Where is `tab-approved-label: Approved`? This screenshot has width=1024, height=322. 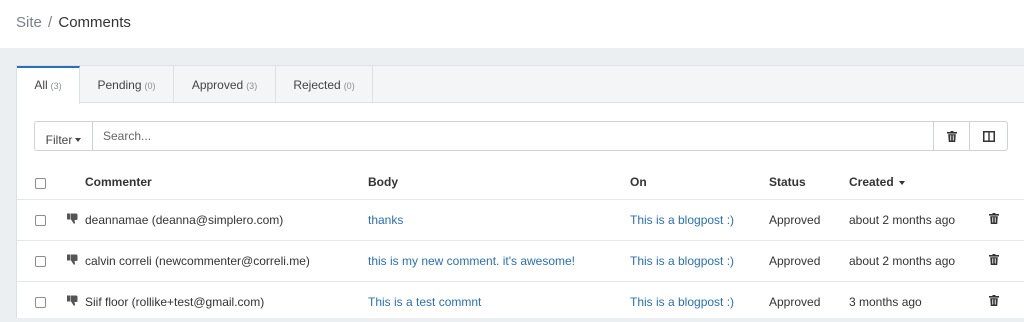
tab-approved-label: Approved is located at coordinates (217, 85).